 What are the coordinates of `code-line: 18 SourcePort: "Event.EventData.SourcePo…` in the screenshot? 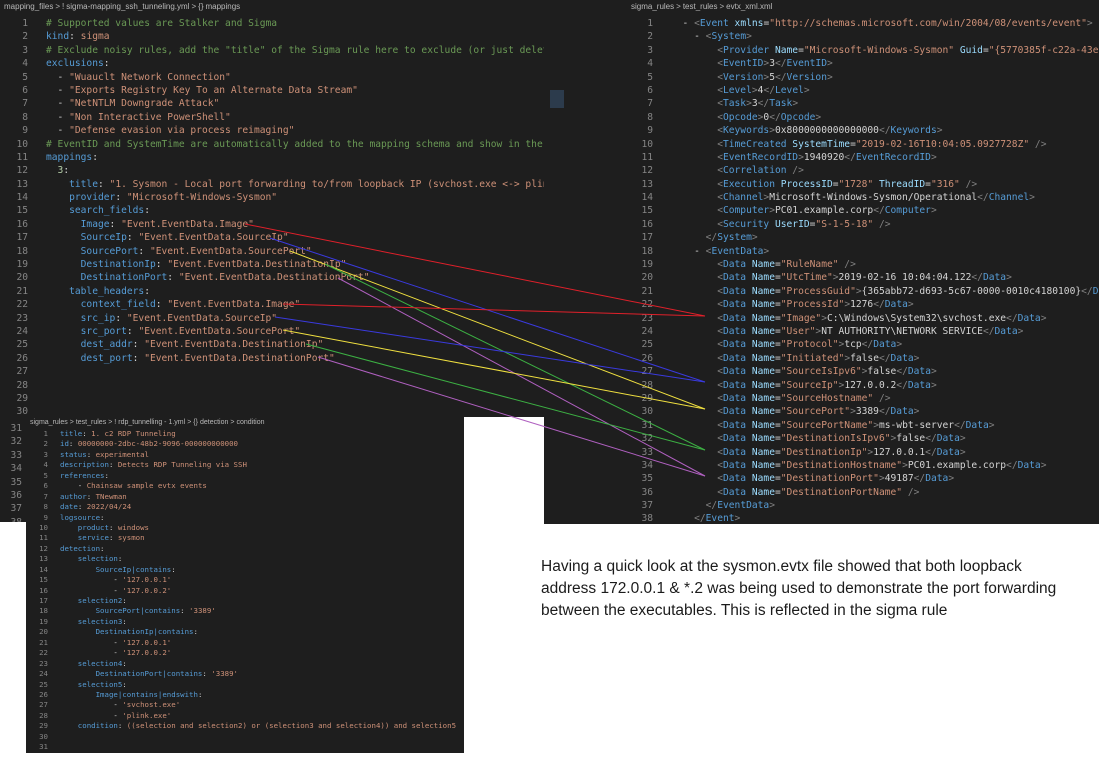 It's located at (272, 251).